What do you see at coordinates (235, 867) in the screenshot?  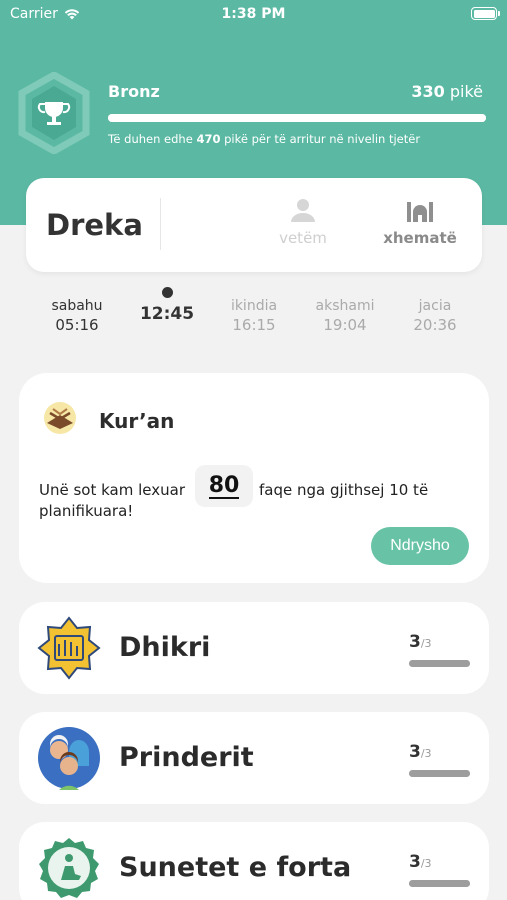 I see `activity-title: Sunetet e forta` at bounding box center [235, 867].